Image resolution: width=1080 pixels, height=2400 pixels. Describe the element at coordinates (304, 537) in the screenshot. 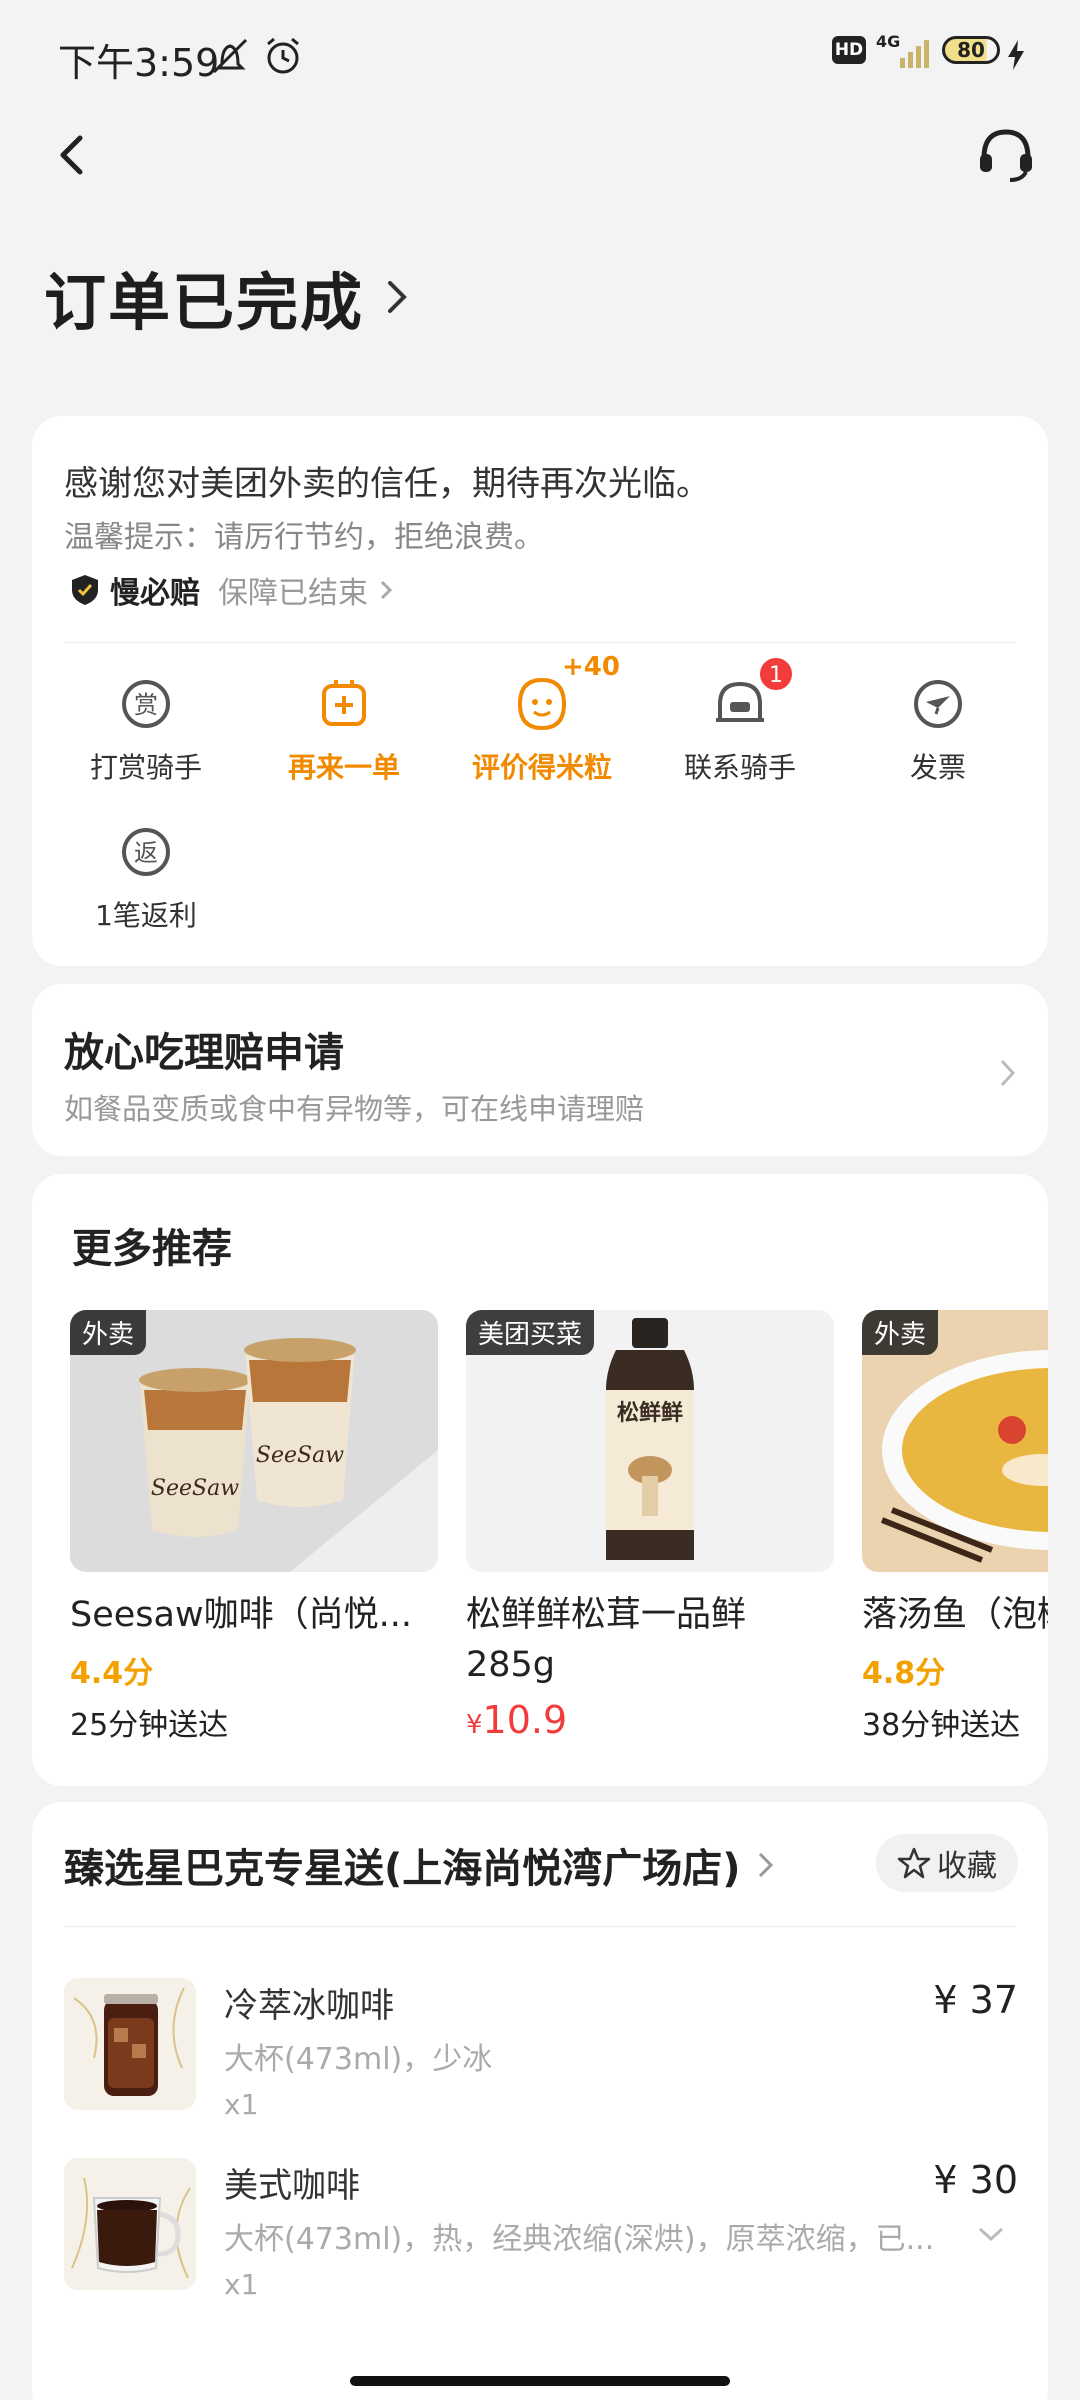

I see `tip-text: 温馨提示：请厉行节约，拒绝浪费。` at that location.